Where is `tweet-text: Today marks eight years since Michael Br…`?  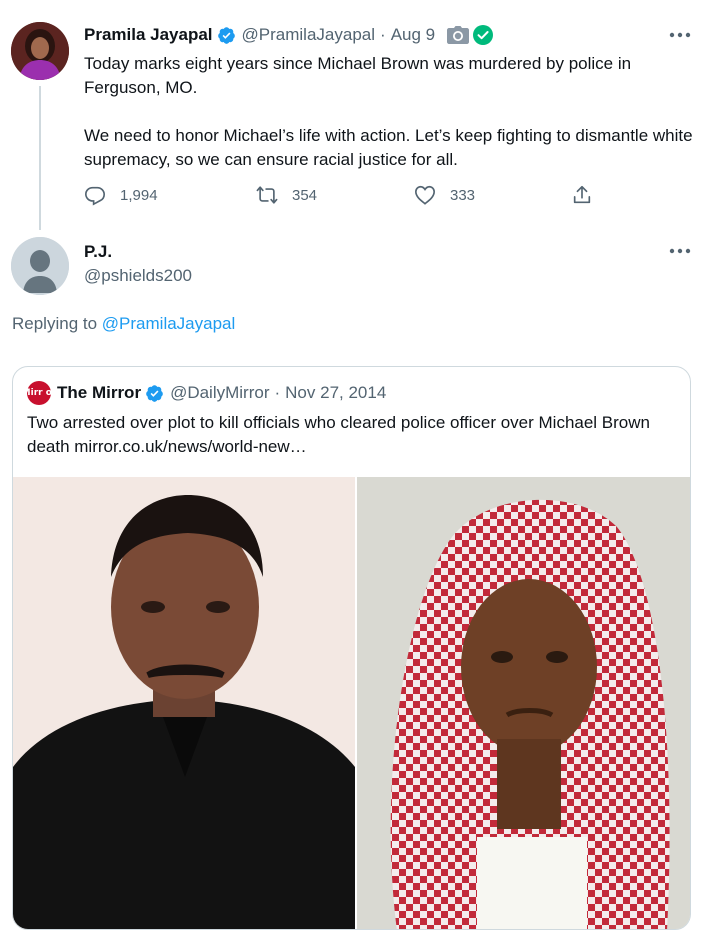
tweet-text: Today marks eight years since Michael Br… is located at coordinates (389, 112).